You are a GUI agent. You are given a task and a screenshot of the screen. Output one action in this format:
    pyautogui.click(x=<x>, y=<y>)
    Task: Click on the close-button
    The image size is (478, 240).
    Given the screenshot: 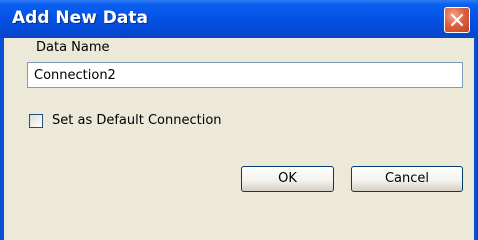 What is the action you would take?
    pyautogui.click(x=457, y=20)
    